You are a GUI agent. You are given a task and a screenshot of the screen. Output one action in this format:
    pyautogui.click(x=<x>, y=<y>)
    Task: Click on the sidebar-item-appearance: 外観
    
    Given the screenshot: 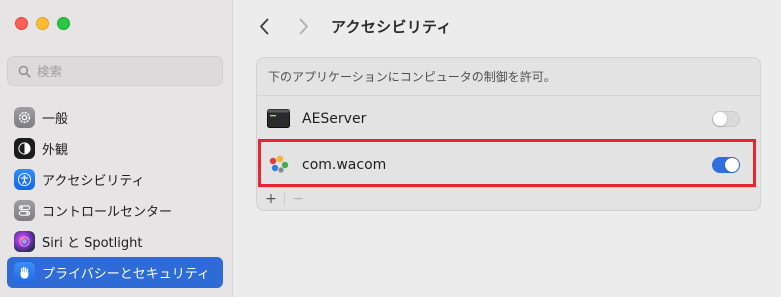 What is the action you would take?
    pyautogui.click(x=115, y=148)
    